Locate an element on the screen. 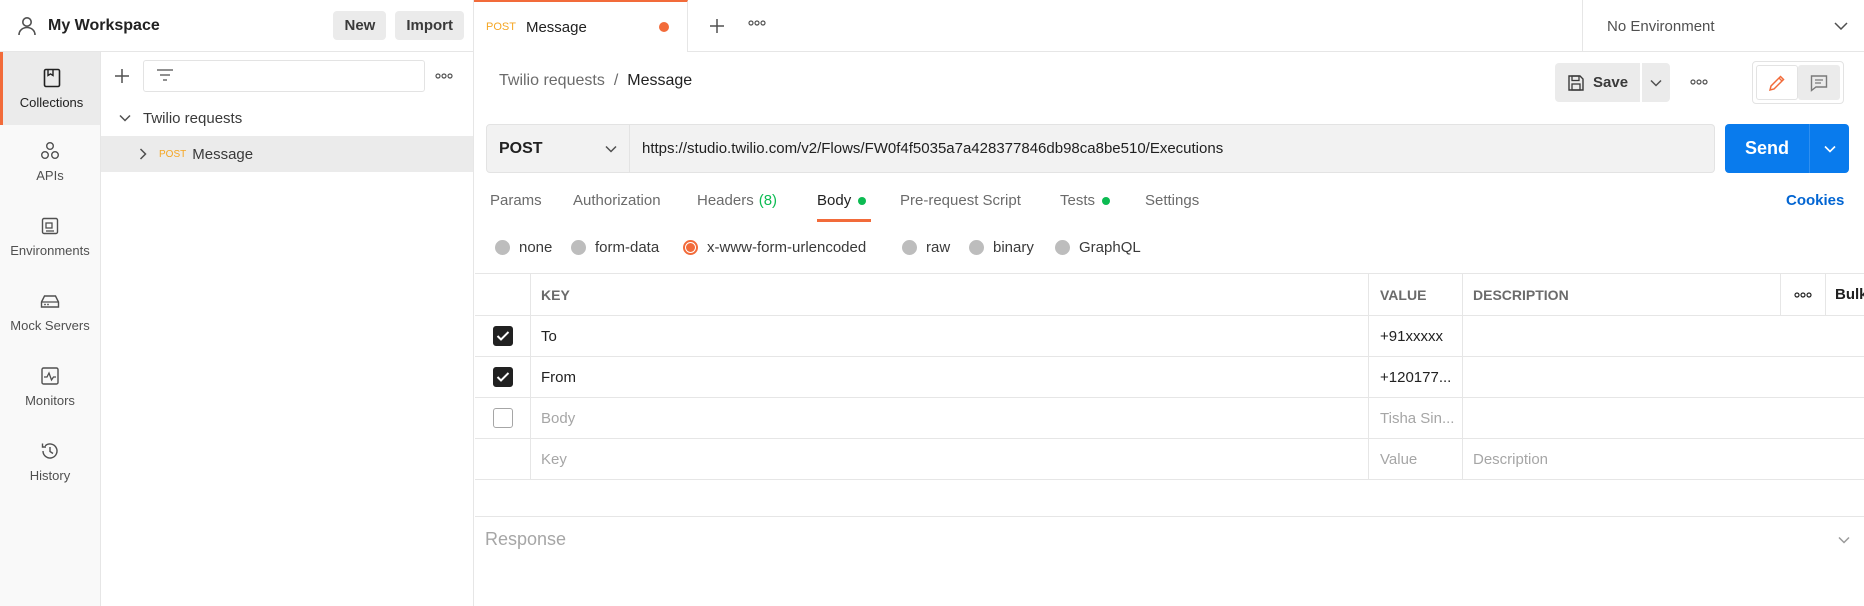 This screenshot has height=606, width=1864. new-key-input: Key is located at coordinates (950, 459).